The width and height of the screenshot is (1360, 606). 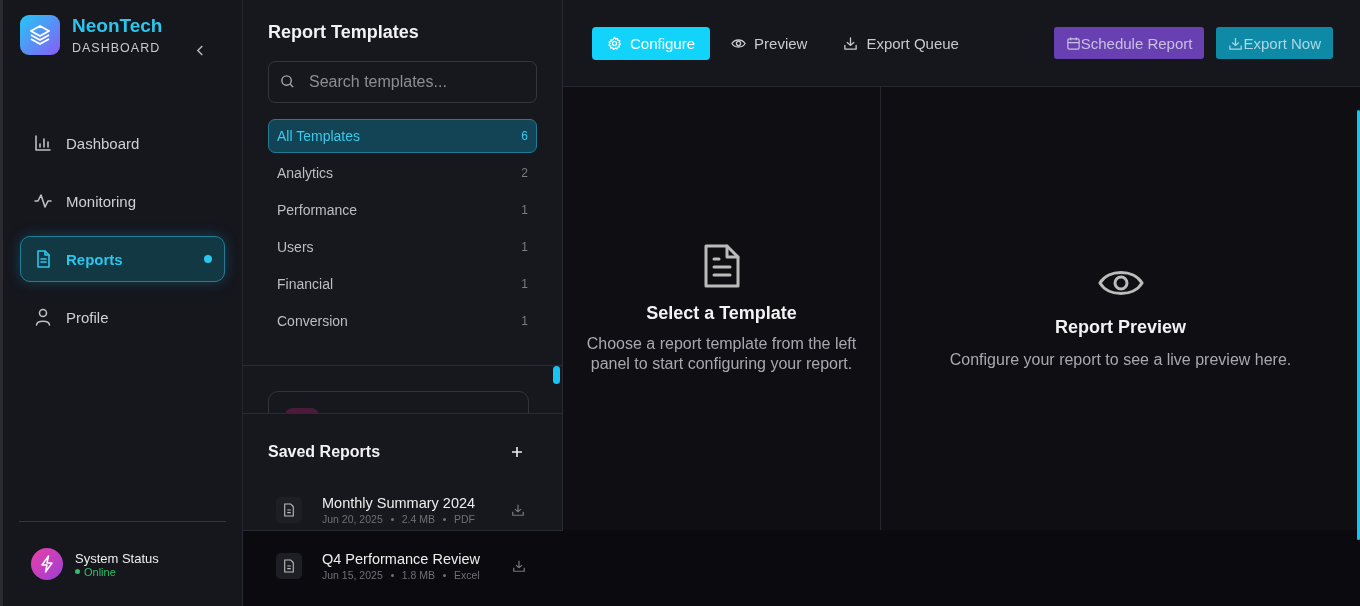 What do you see at coordinates (402, 284) in the screenshot?
I see `category-item: Financial 1` at bounding box center [402, 284].